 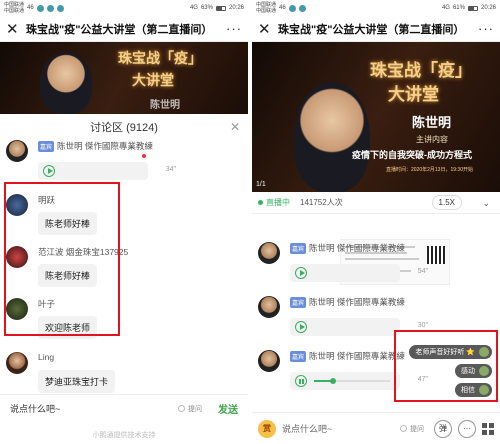 I want to click on discussion-title: 讨论区 (9124), so click(x=124, y=128).